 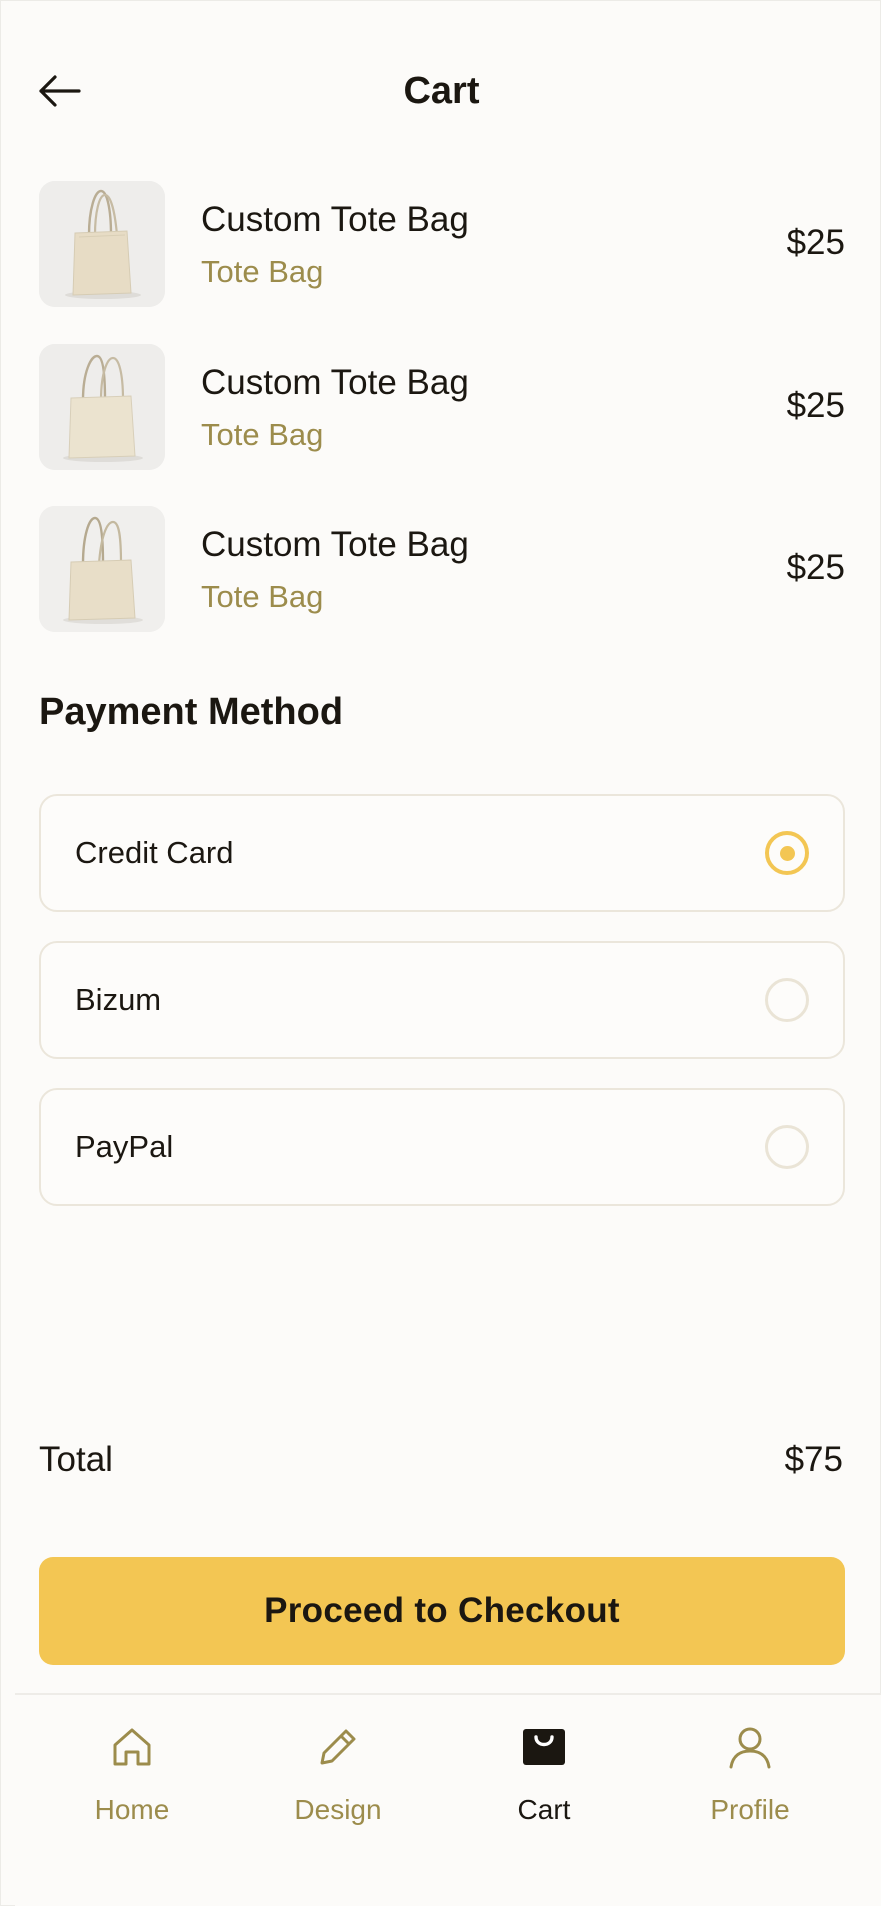 I want to click on payment-option-label: Bizum, so click(x=118, y=999).